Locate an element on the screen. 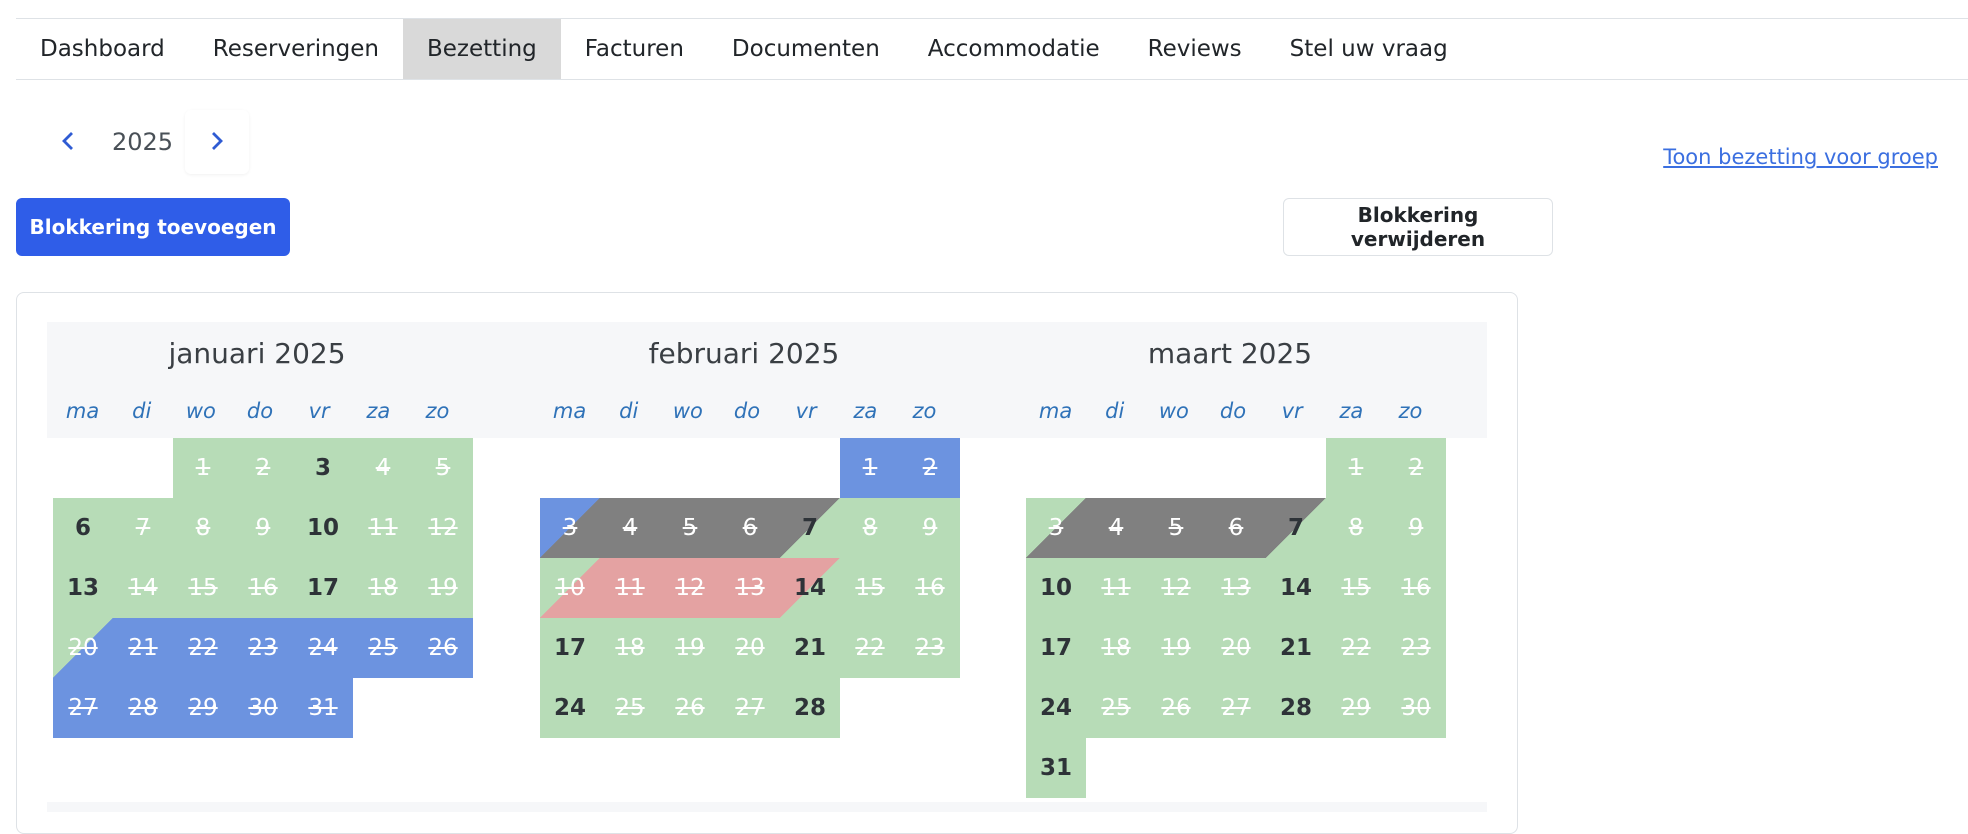 The image size is (1968, 834). add-block-button: Blokkering toevoegen is located at coordinates (153, 227).